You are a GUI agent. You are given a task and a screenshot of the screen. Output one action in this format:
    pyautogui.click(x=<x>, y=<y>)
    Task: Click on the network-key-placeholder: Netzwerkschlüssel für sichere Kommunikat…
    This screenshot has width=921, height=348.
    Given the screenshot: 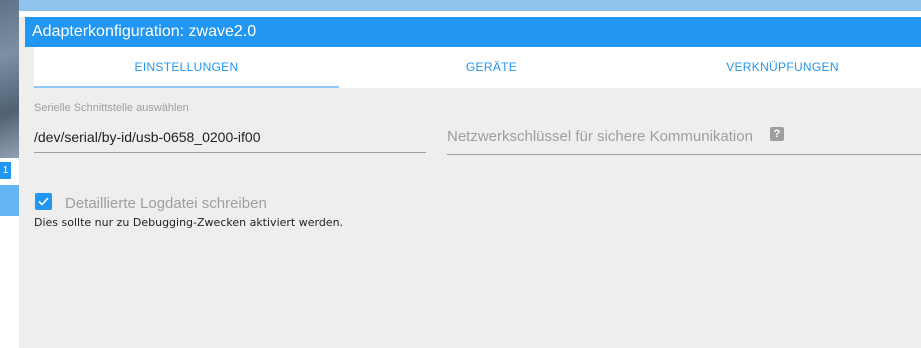 What is the action you would take?
    pyautogui.click(x=600, y=136)
    